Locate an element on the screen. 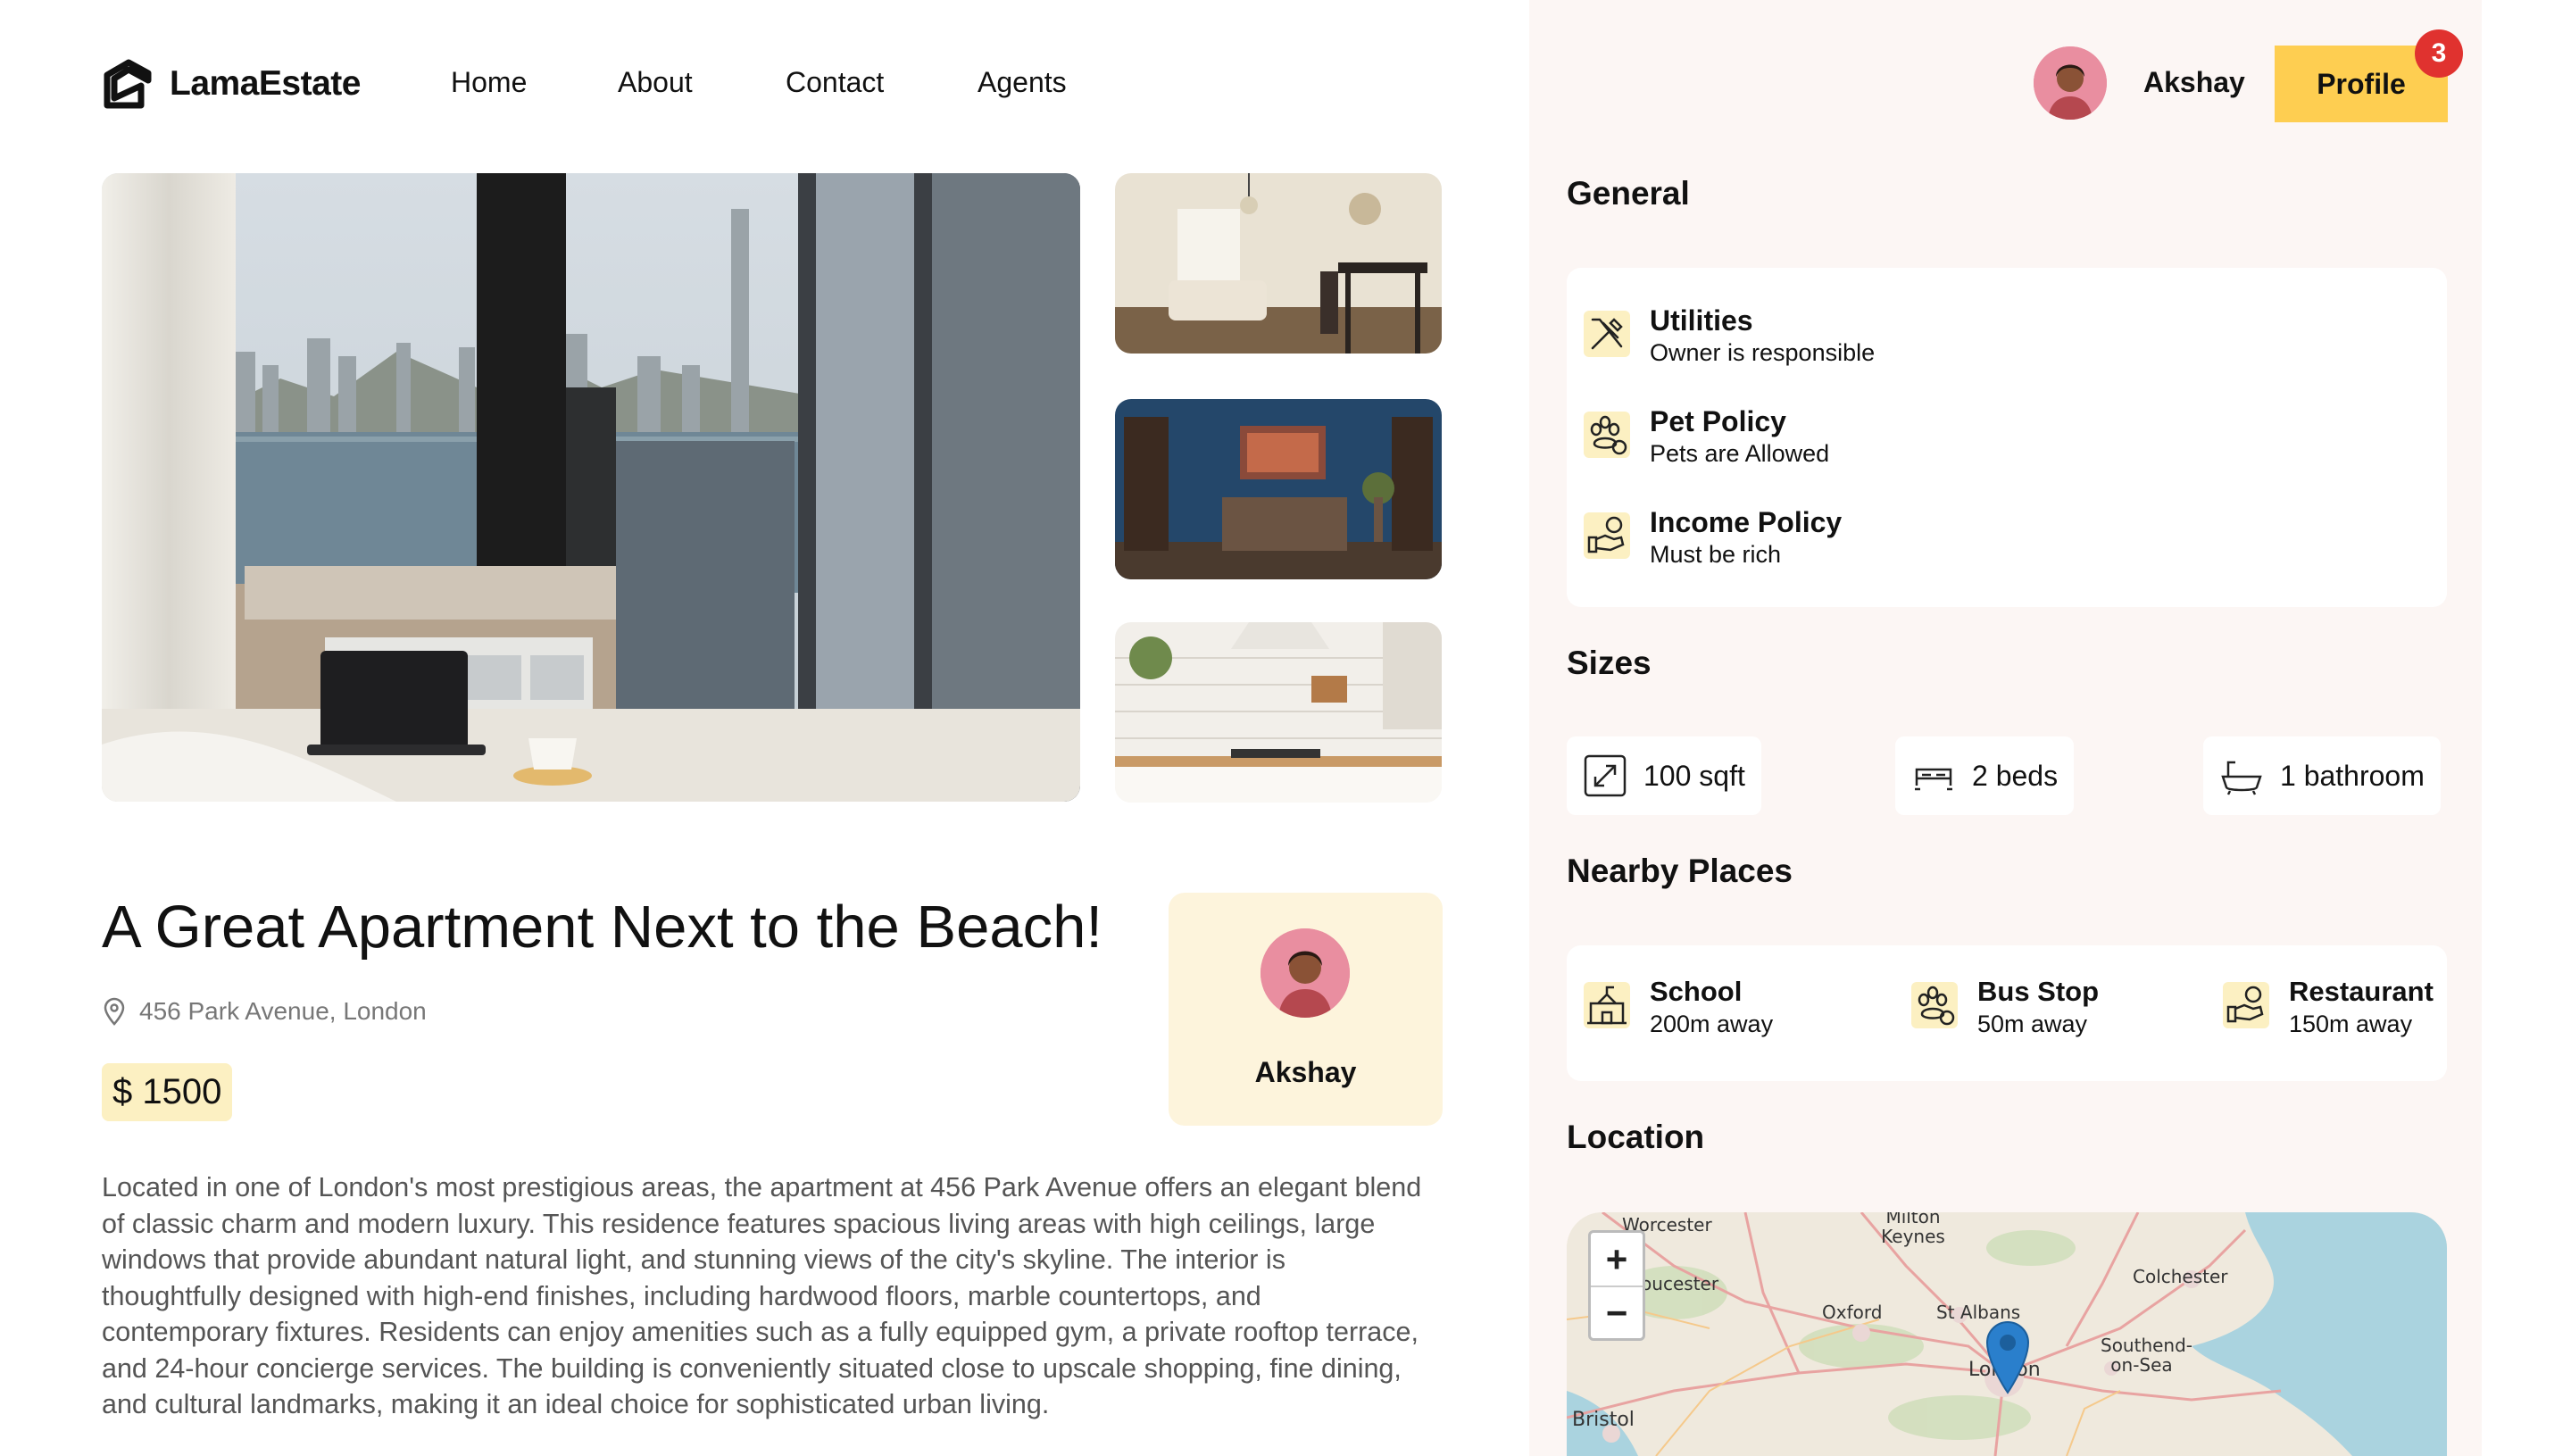  utility-icon is located at coordinates (1607, 334).